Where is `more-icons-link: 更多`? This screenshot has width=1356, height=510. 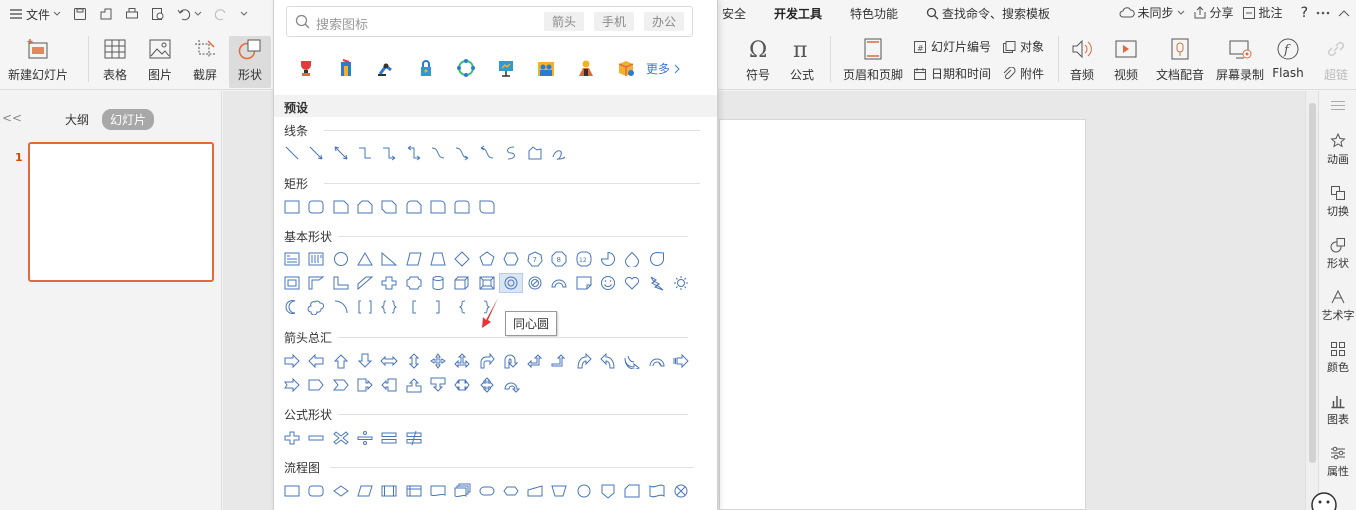 more-icons-link: 更多 is located at coordinates (663, 68).